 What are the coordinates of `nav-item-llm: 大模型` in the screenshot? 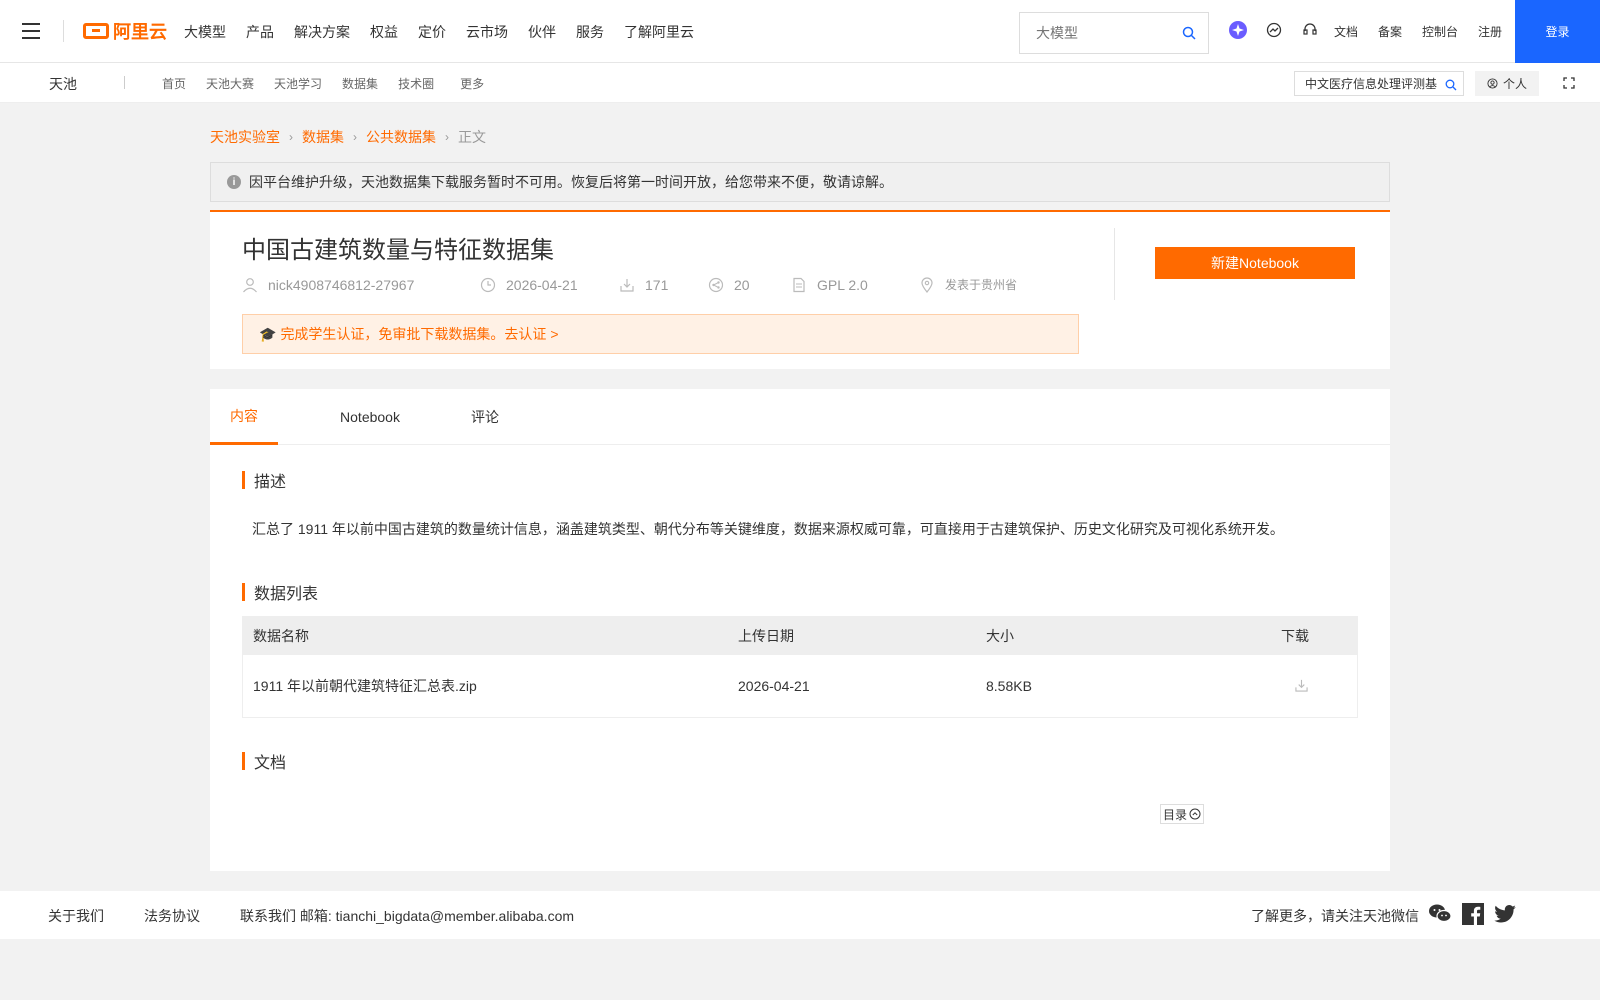 It's located at (205, 32).